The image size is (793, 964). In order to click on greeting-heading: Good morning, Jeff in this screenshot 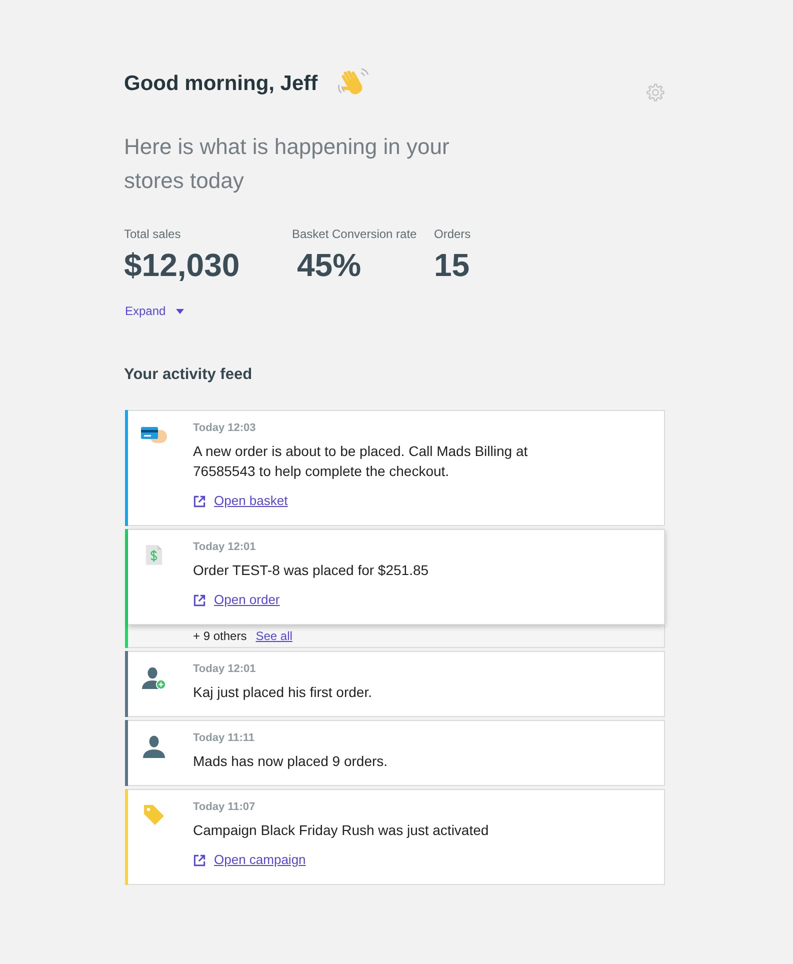, I will do `click(221, 84)`.